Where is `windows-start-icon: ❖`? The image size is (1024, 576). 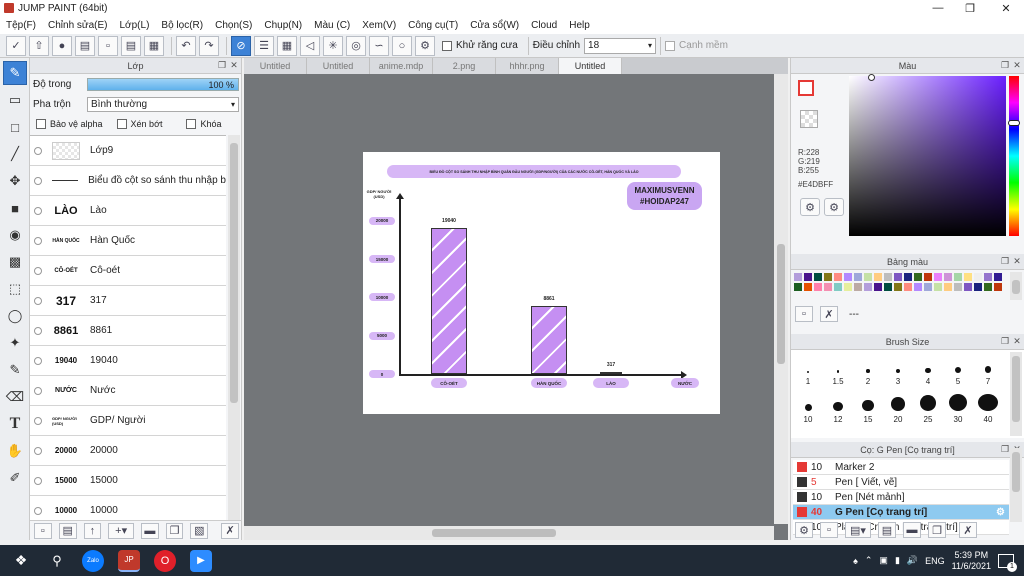
windows-start-icon: ❖ is located at coordinates (21, 561).